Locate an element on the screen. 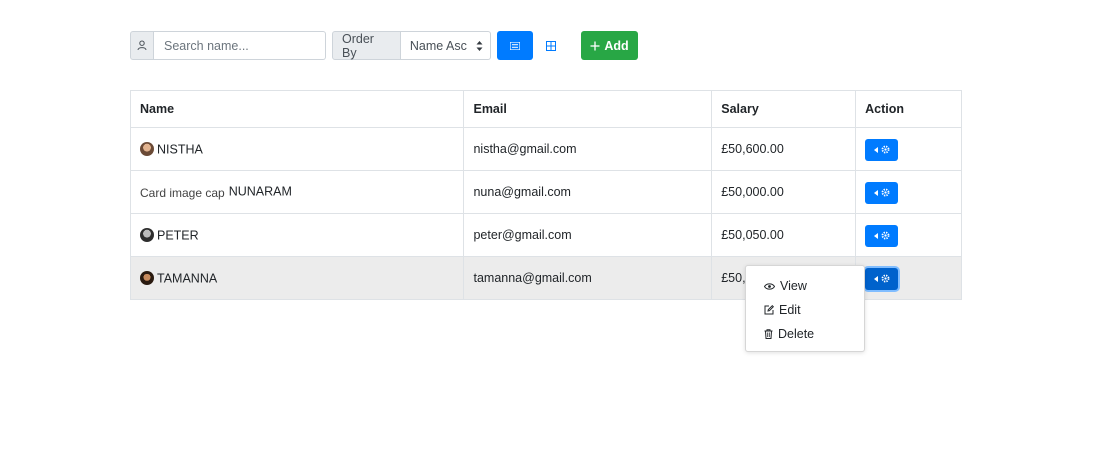 Image resolution: width=1120 pixels, height=456 pixels. menu-item-delete: Delete is located at coordinates (789, 334).